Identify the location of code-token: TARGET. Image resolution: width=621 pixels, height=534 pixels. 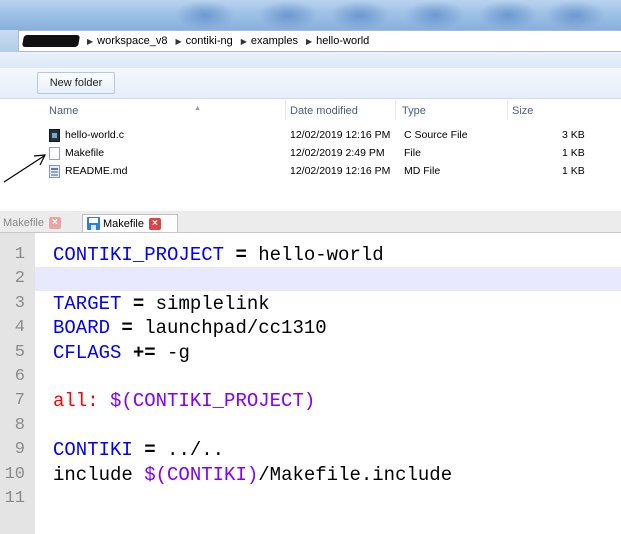
(87, 303).